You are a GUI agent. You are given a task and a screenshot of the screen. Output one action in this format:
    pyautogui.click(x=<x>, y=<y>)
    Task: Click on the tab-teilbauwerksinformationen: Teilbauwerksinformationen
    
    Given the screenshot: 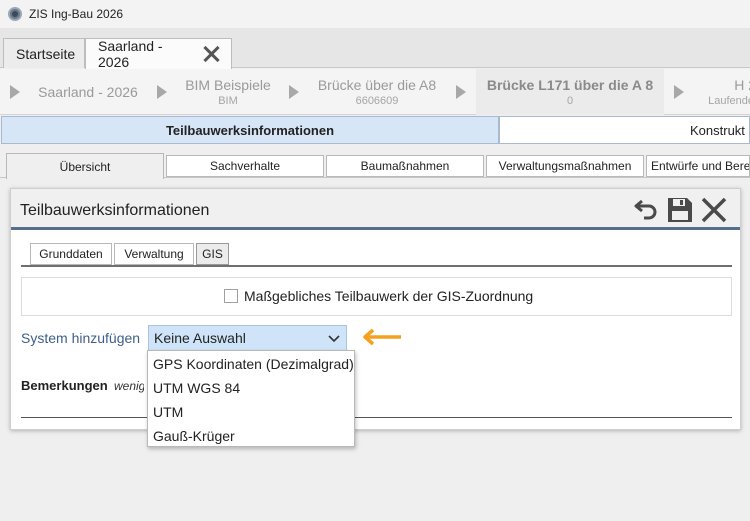 What is the action you would take?
    pyautogui.click(x=250, y=130)
    